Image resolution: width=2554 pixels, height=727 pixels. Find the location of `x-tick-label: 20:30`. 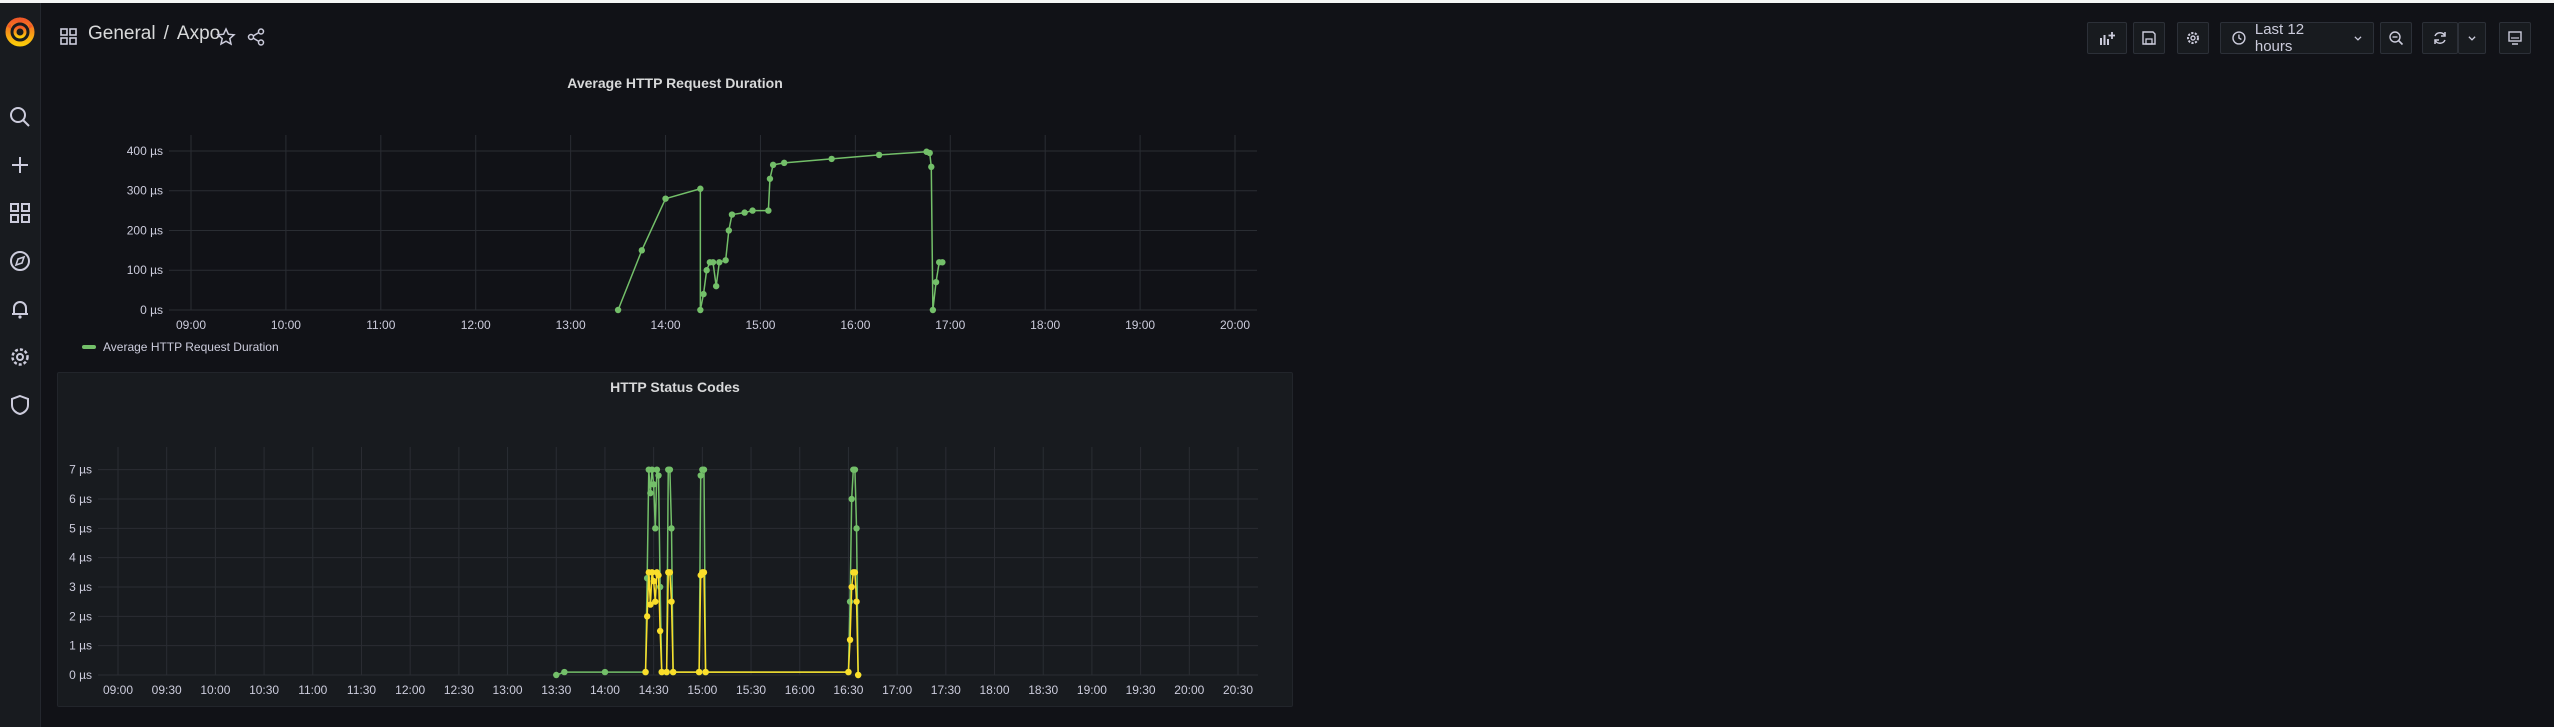

x-tick-label: 20:30 is located at coordinates (1238, 690).